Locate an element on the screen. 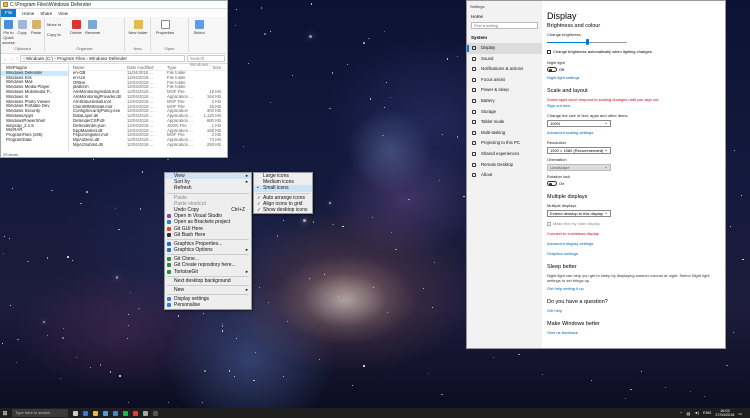 The height and width of the screenshot is (418, 750). action-center-icon: ▭ is located at coordinates (740, 413).